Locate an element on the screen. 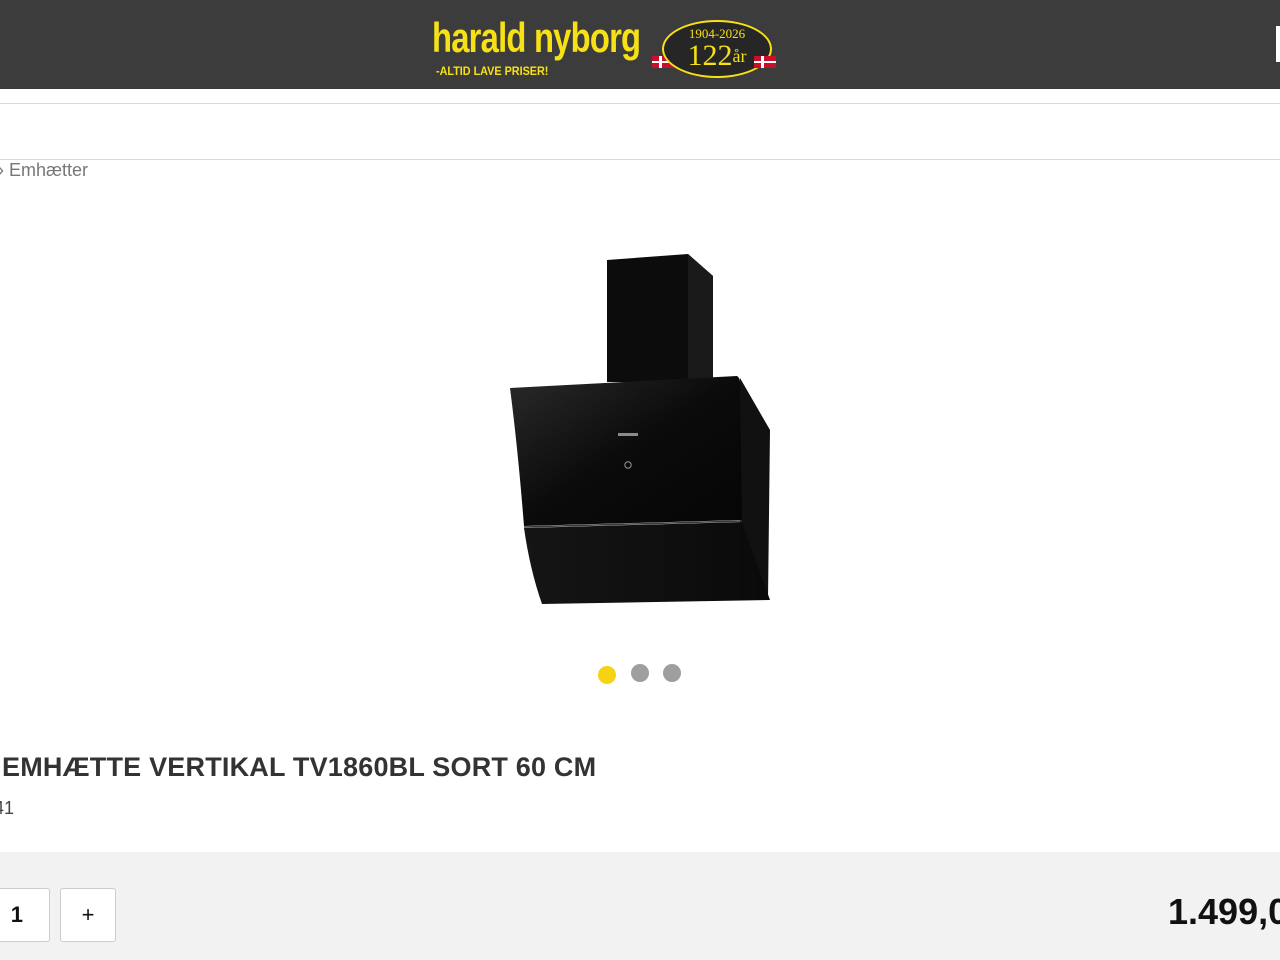  product-price: 1.499,0 is located at coordinates (1224, 911).